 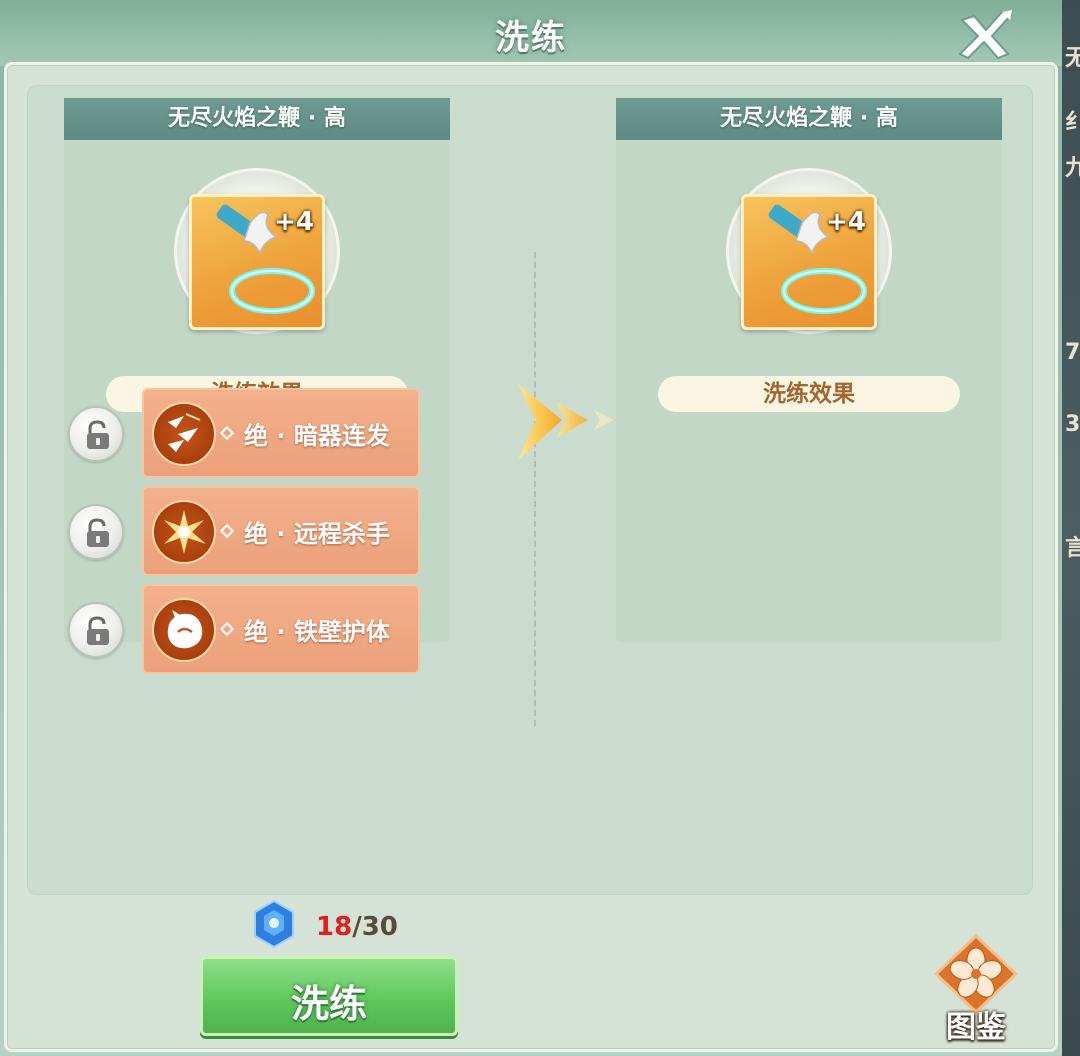 What do you see at coordinates (1071, 528) in the screenshot?
I see `background-scene-edge: 无 纟 九 7 3 言` at bounding box center [1071, 528].